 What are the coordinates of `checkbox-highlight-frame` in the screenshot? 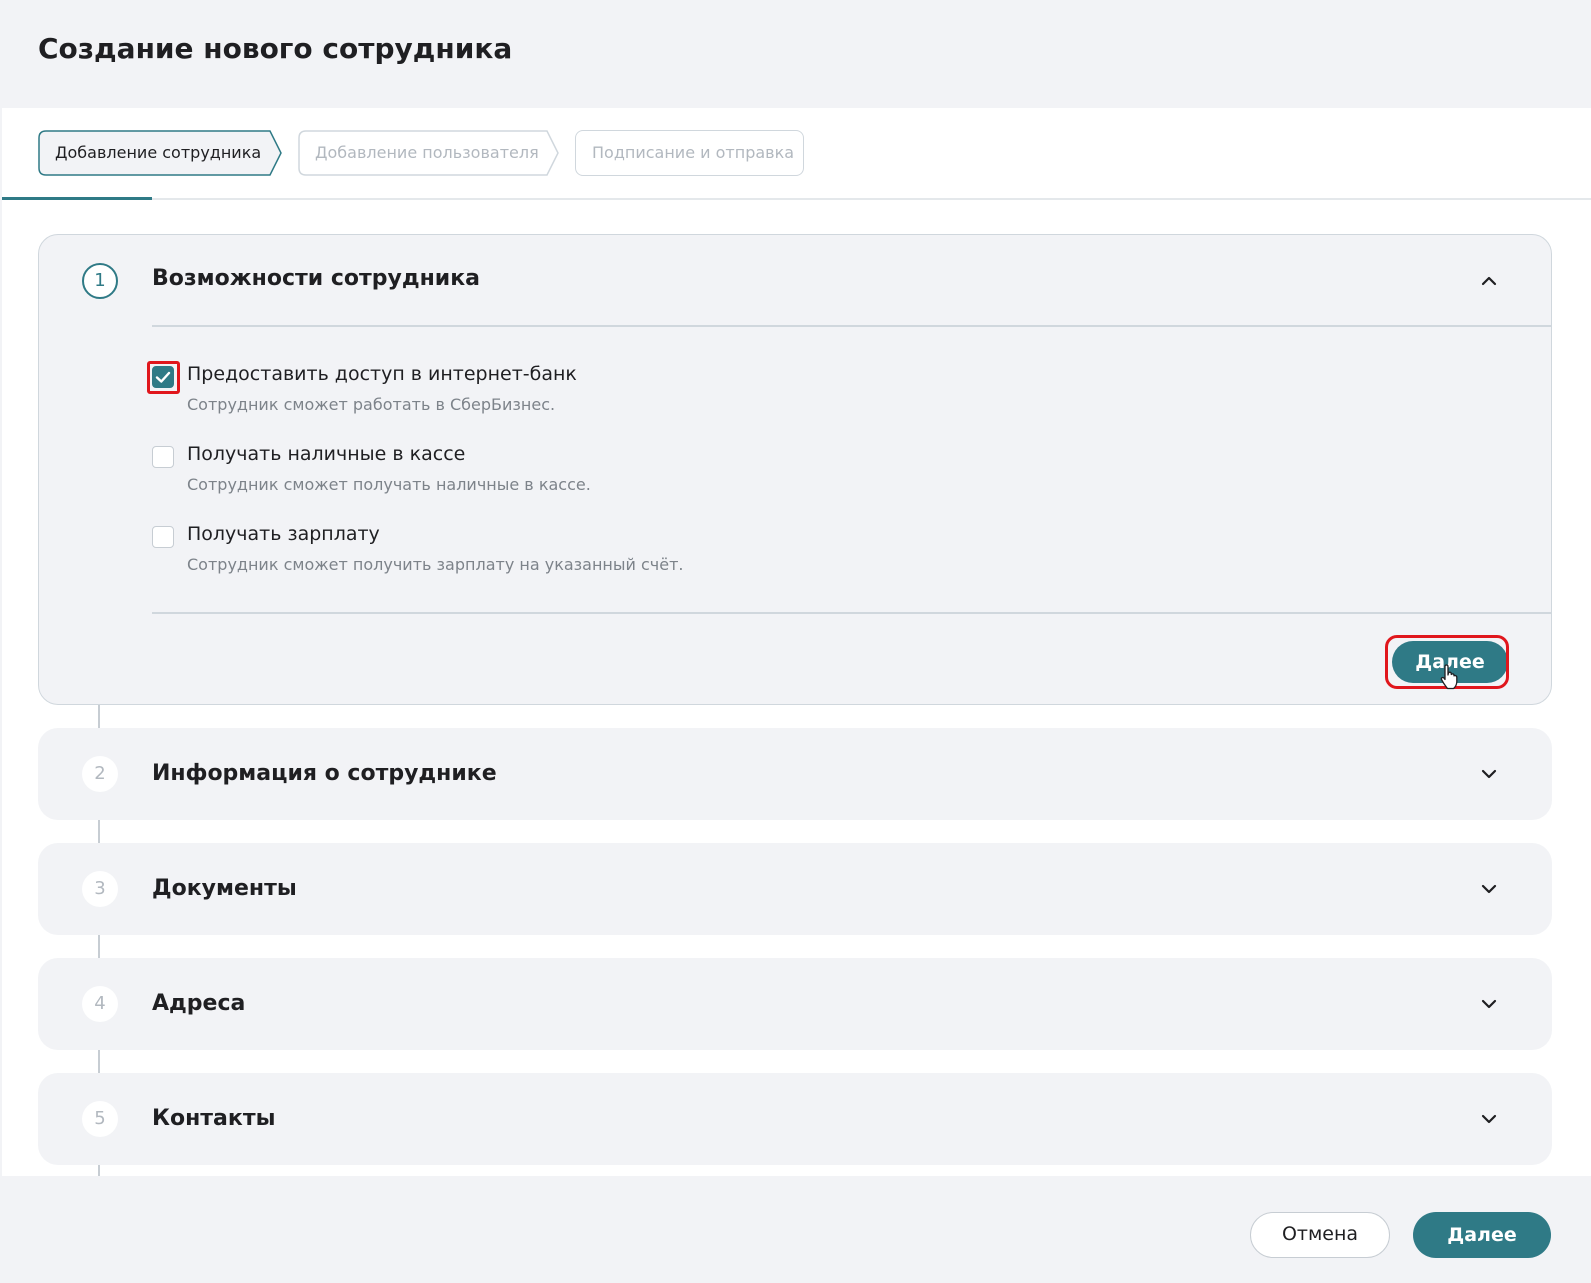 It's located at (163, 377).